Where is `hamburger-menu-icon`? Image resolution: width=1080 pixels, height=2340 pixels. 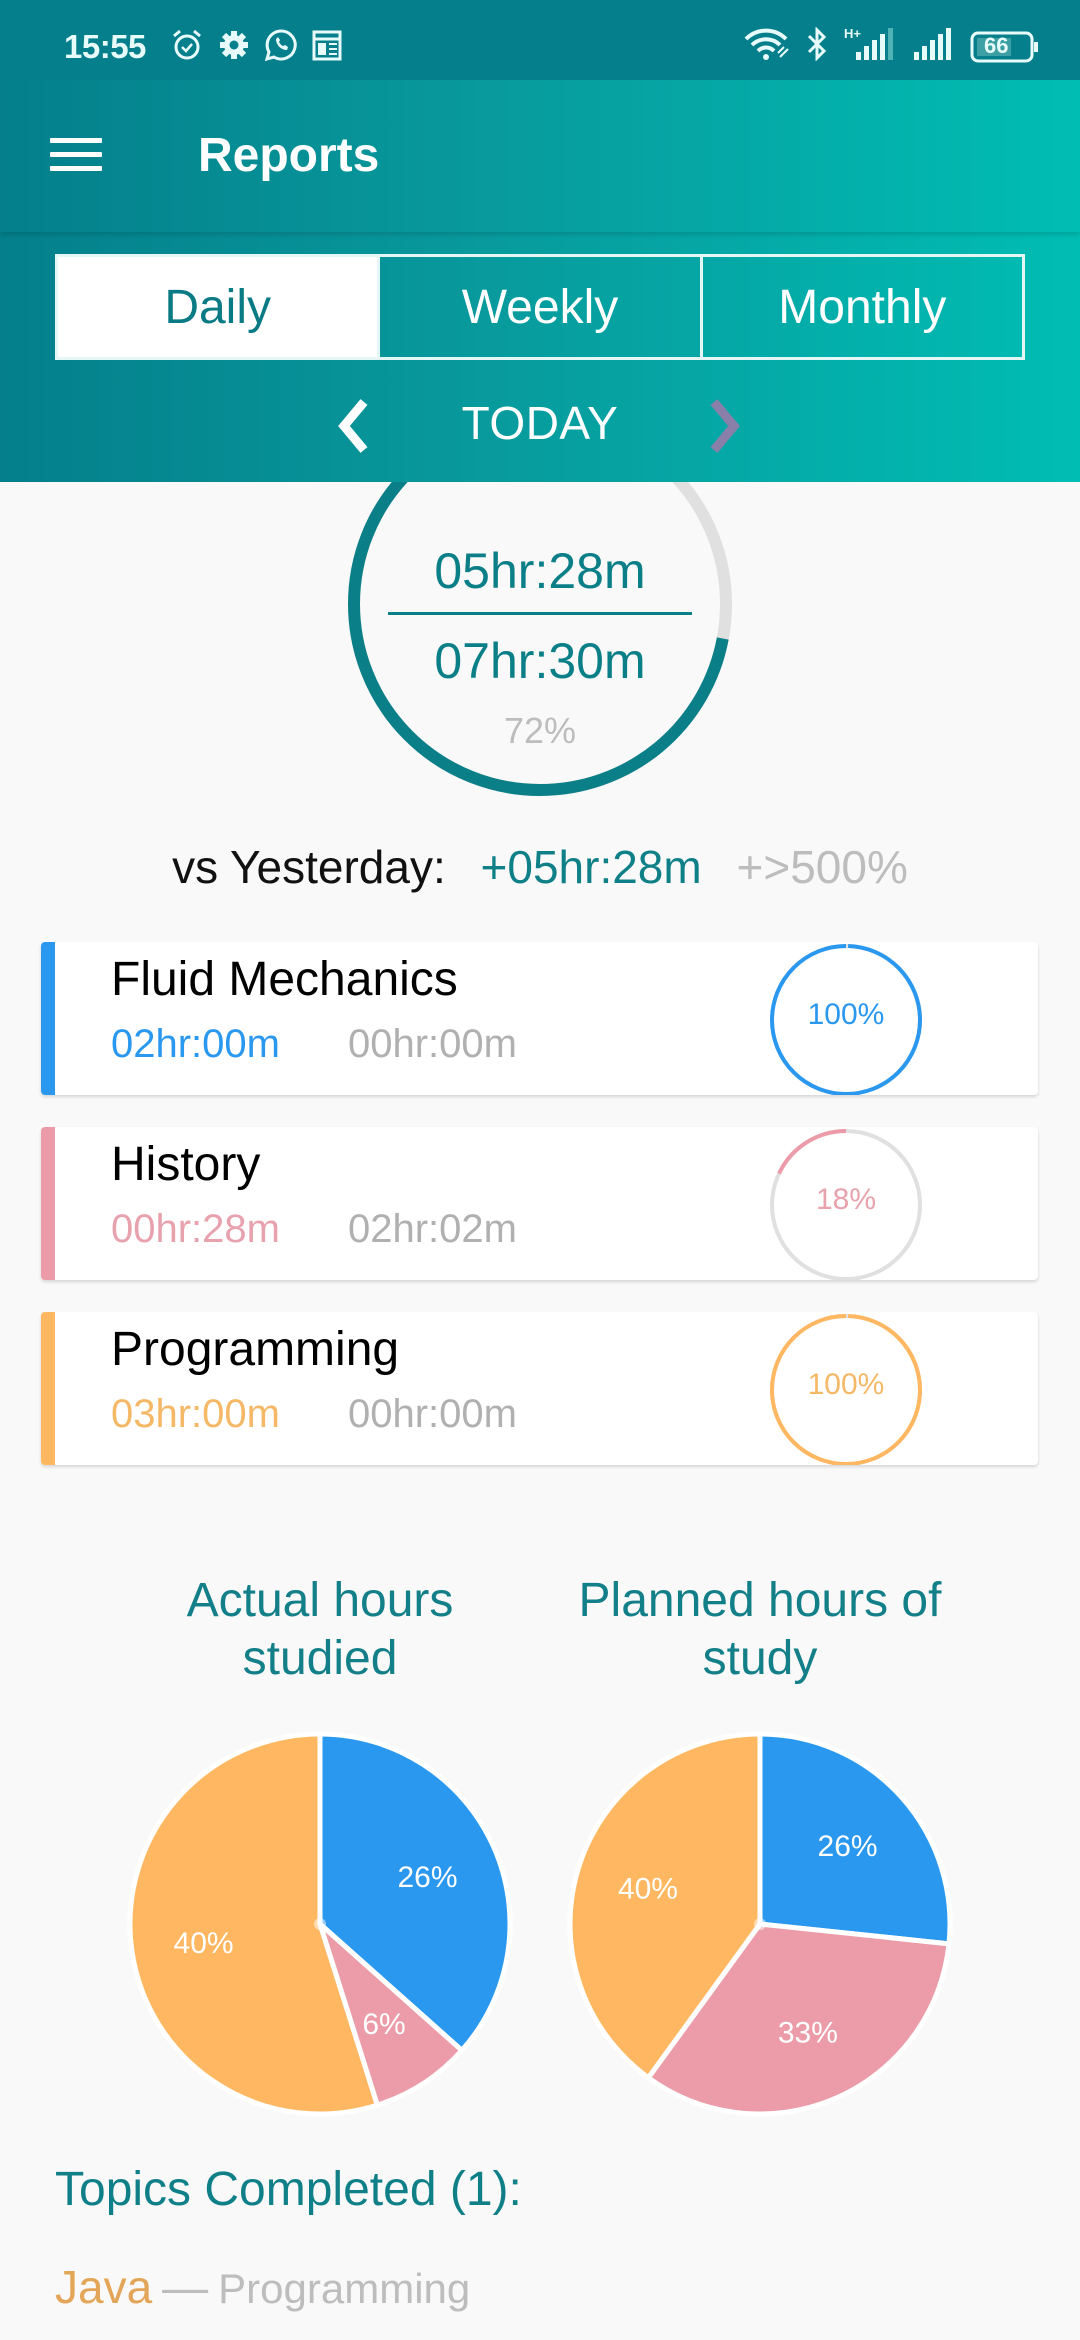 hamburger-menu-icon is located at coordinates (76, 156).